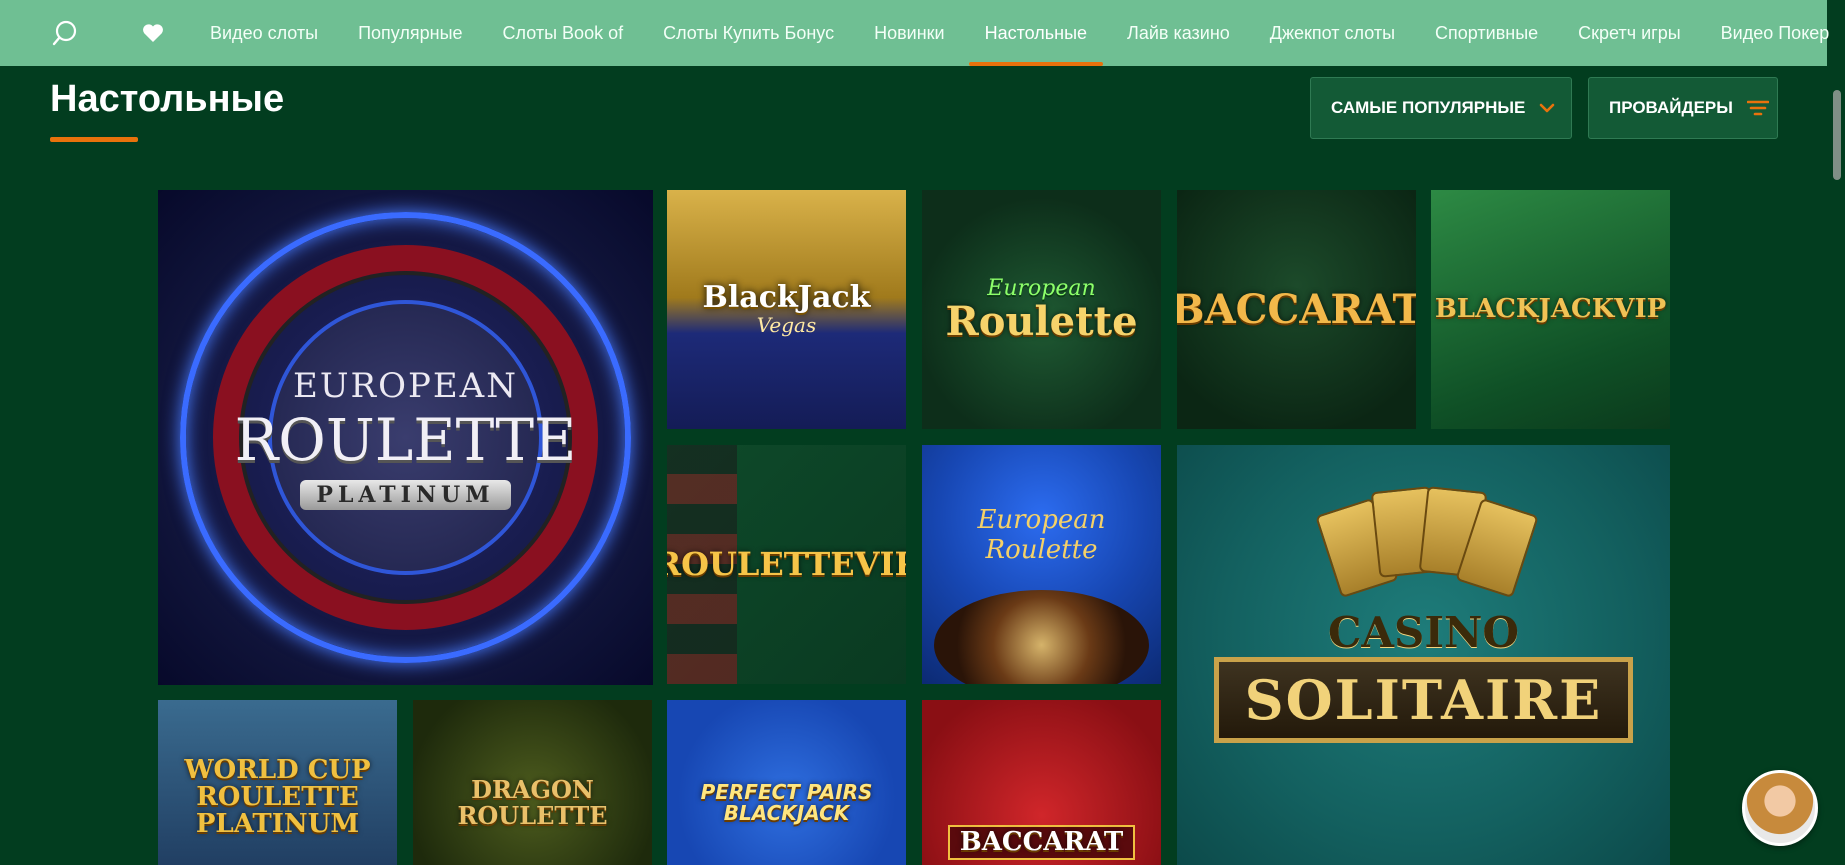 The image size is (1845, 865). I want to click on game-title-line-1: EUROPEAN, so click(405, 385).